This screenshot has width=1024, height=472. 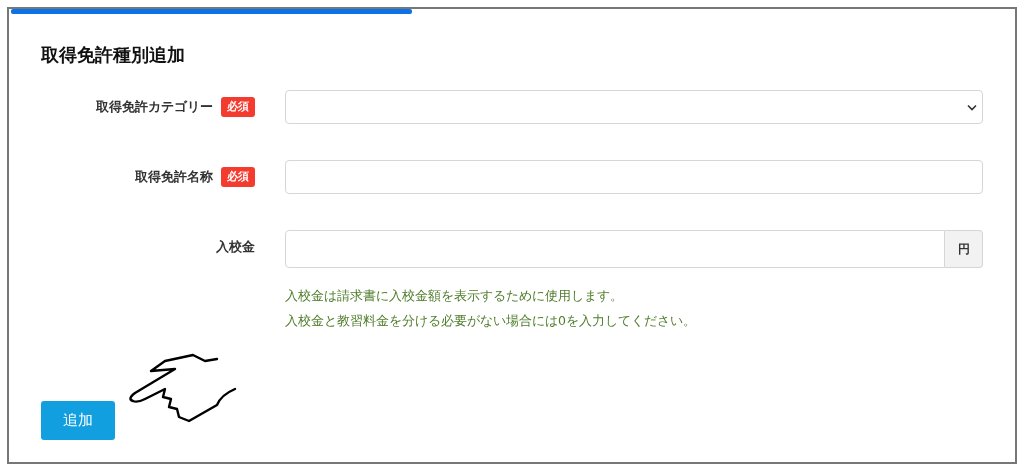 I want to click on currency-suffix: 円, so click(x=964, y=249).